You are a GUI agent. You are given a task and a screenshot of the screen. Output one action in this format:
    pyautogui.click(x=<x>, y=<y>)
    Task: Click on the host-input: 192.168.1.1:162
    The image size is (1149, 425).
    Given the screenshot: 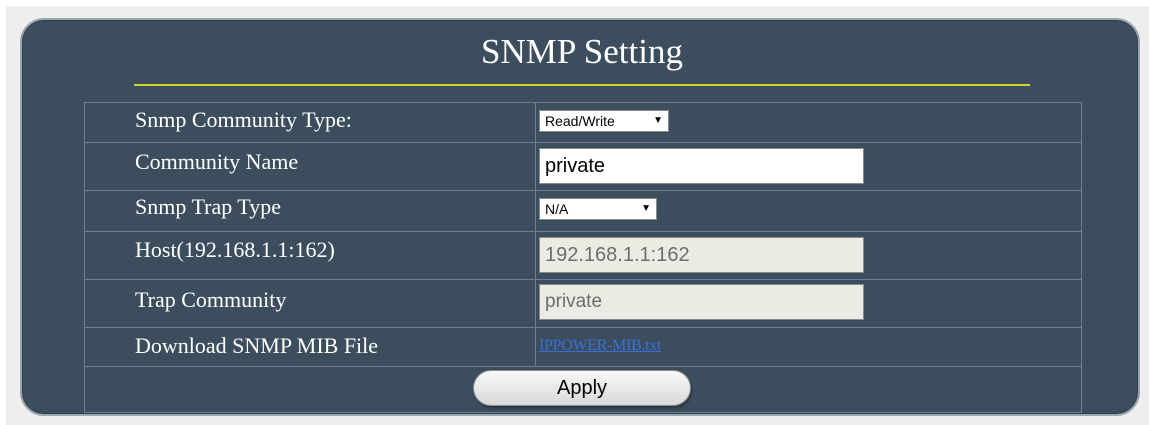 What is the action you would take?
    pyautogui.click(x=701, y=255)
    